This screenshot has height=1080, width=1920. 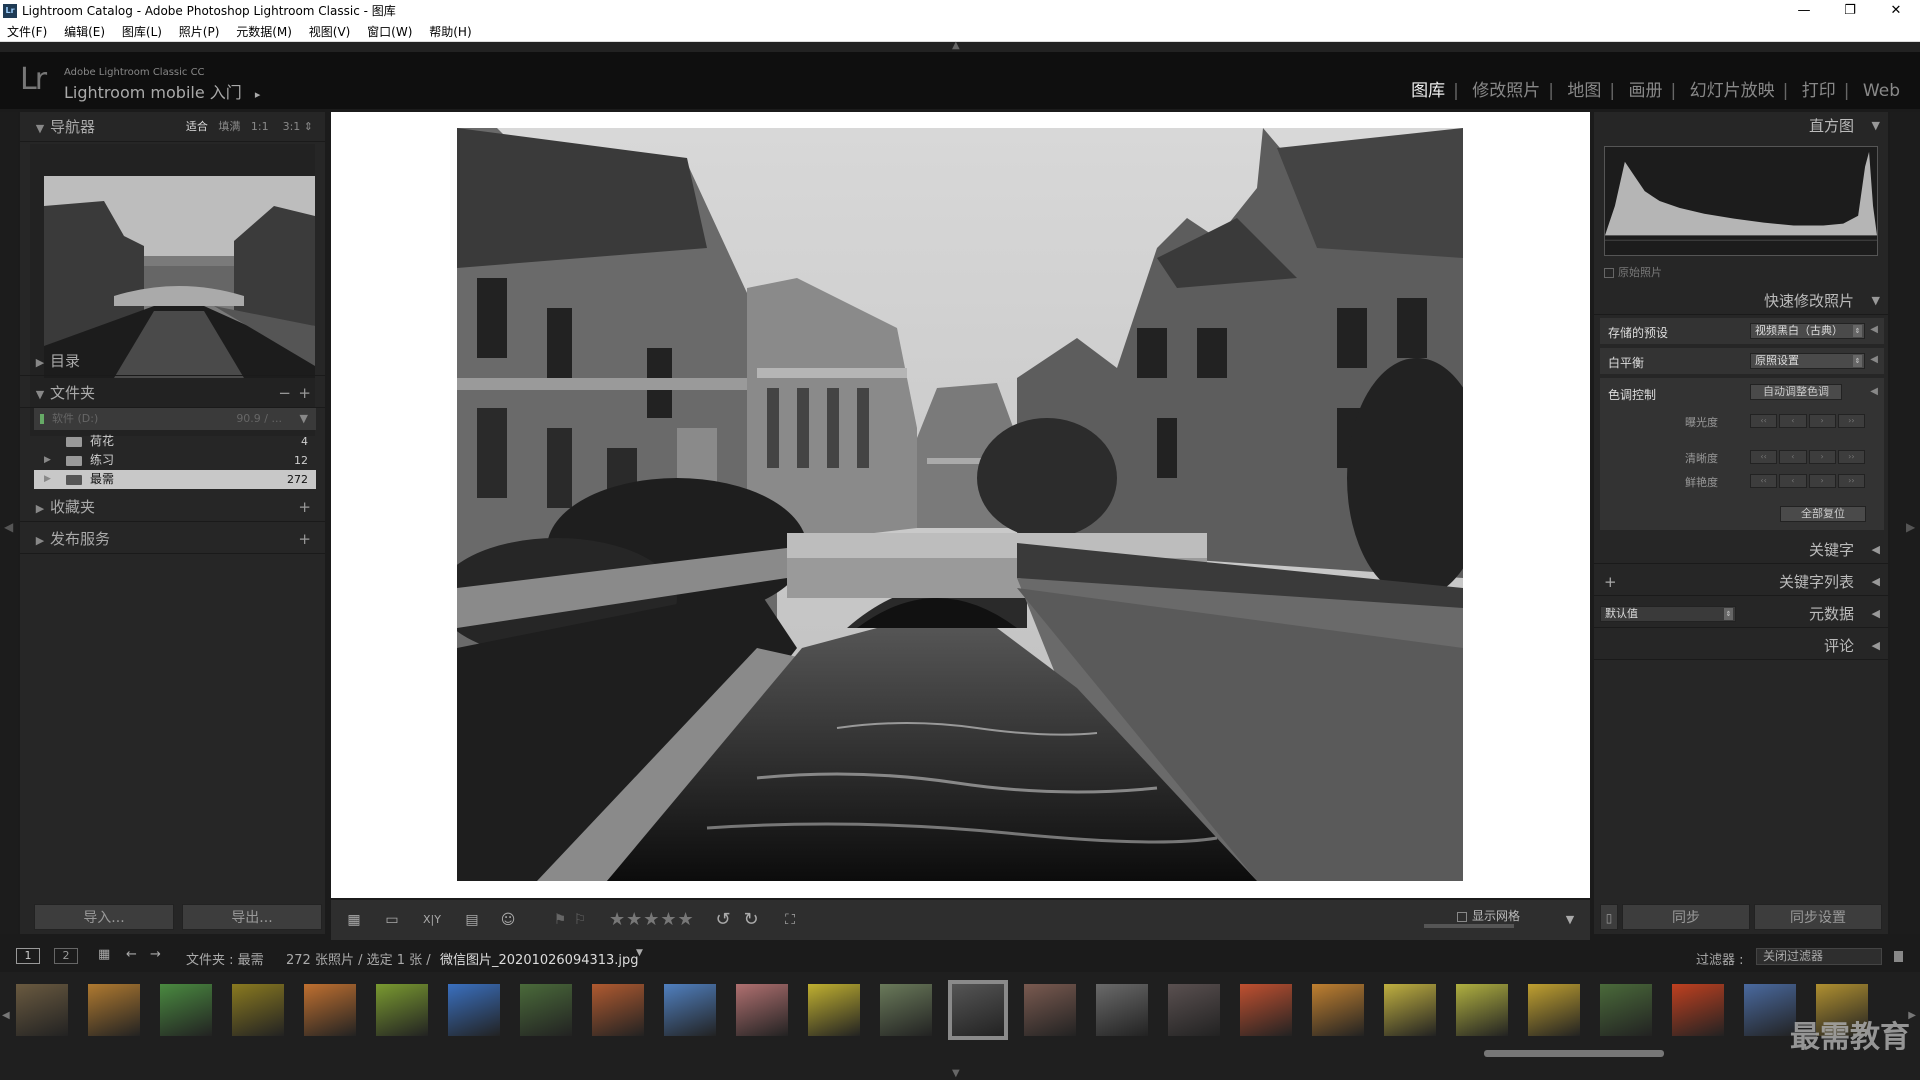 What do you see at coordinates (84, 32) in the screenshot?
I see `menu-edit: 编辑(E)` at bounding box center [84, 32].